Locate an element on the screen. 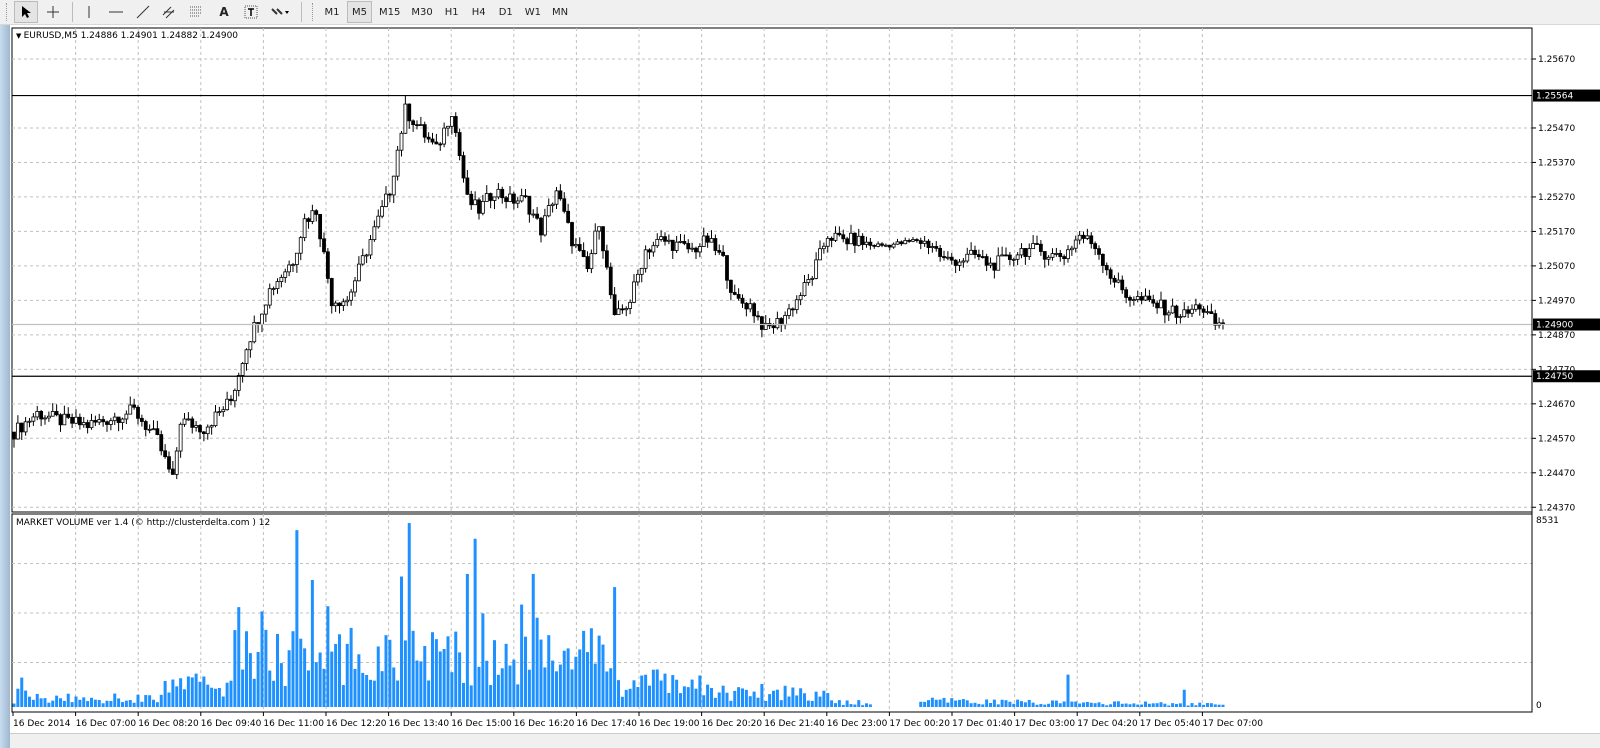 Image resolution: width=1600 pixels, height=748 pixels. time-label: 16 Dec 20:20 is located at coordinates (732, 724).